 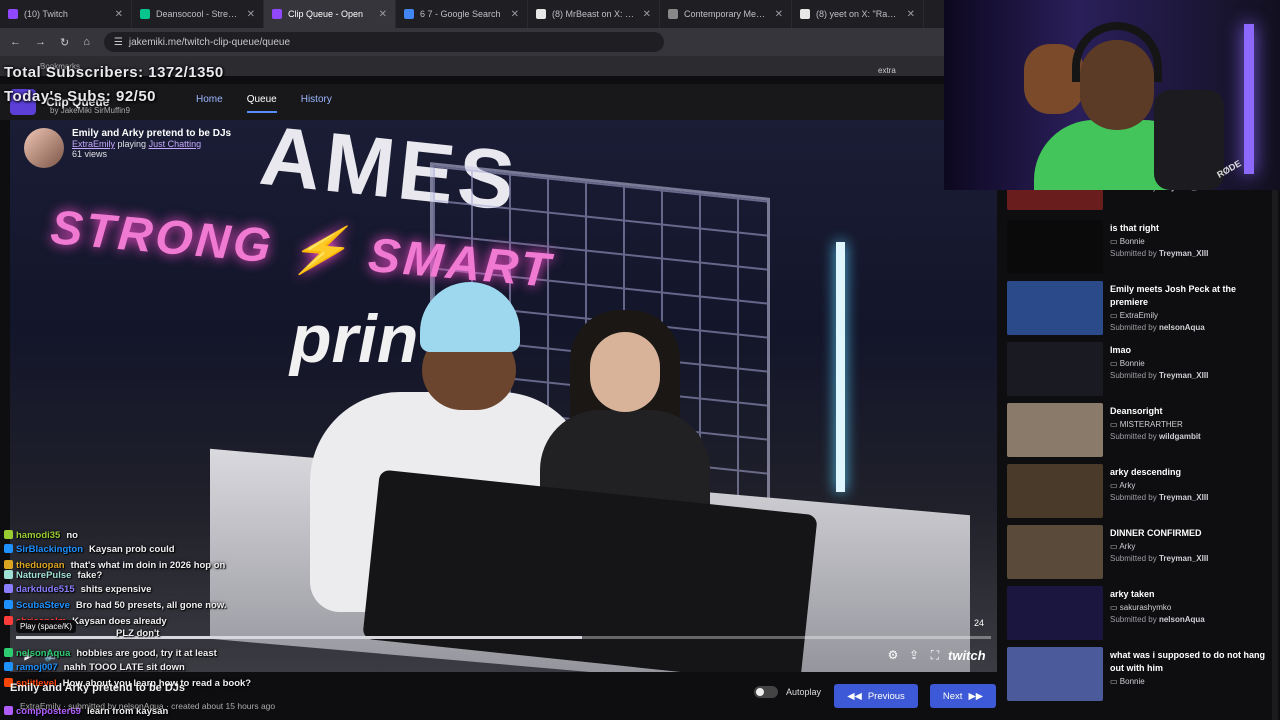 I want to click on previous-button: ◀◀ Previous, so click(x=876, y=696).